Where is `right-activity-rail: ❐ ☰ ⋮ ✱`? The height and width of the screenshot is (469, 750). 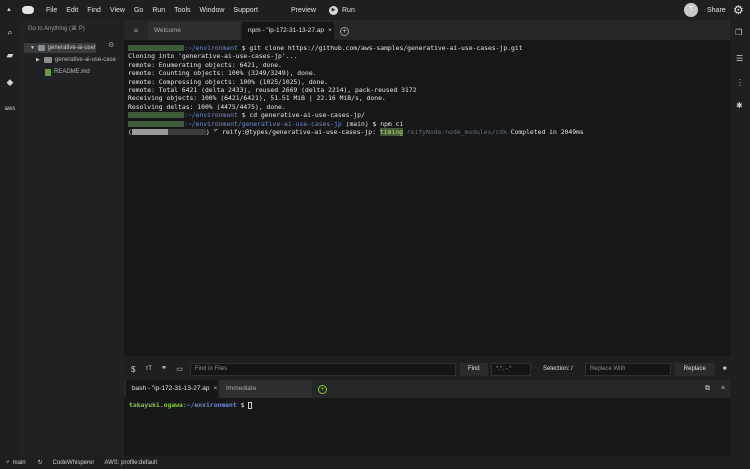
right-activity-rail: ❐ ☰ ⋮ ✱ is located at coordinates (740, 238).